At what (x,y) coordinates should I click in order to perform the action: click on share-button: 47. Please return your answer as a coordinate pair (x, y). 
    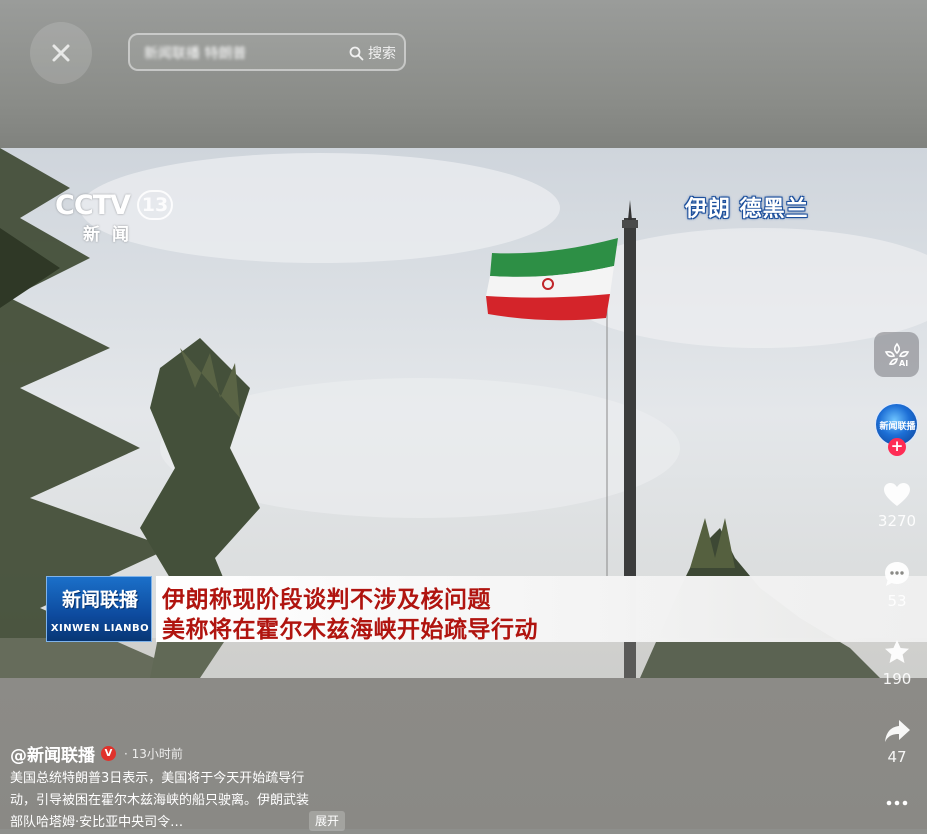
    Looking at the image, I should click on (897, 742).